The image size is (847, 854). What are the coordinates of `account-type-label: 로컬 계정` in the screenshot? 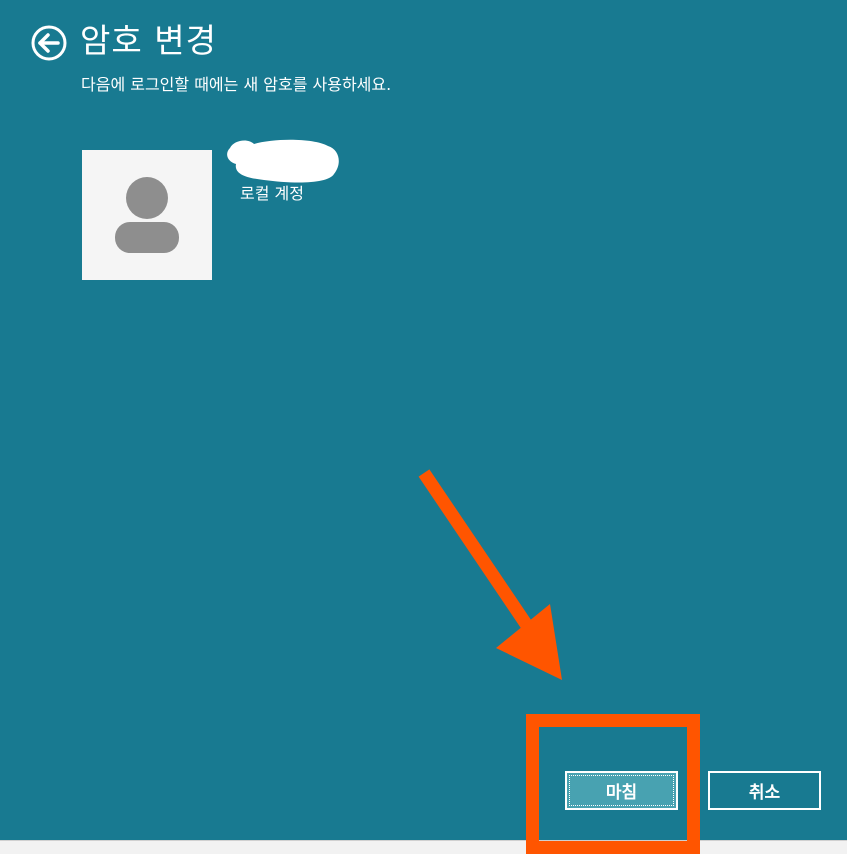 It's located at (272, 193).